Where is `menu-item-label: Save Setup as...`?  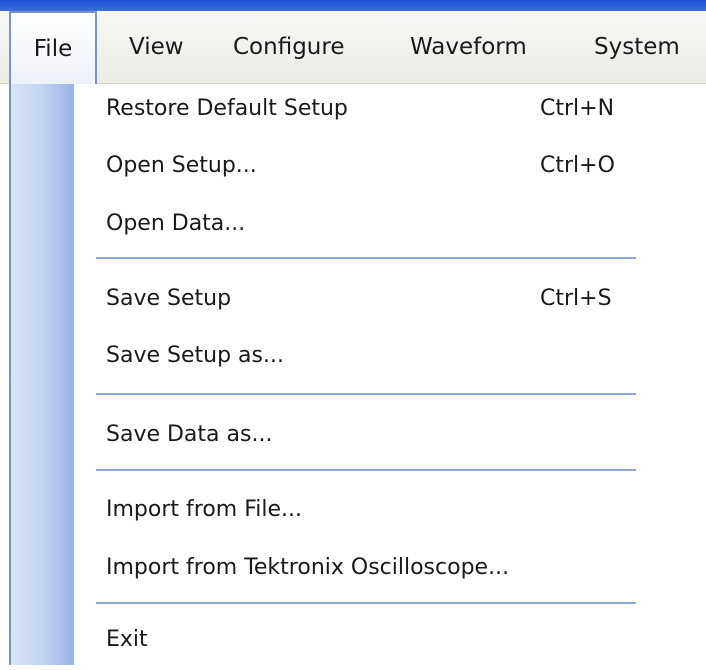
menu-item-label: Save Setup as... is located at coordinates (195, 355).